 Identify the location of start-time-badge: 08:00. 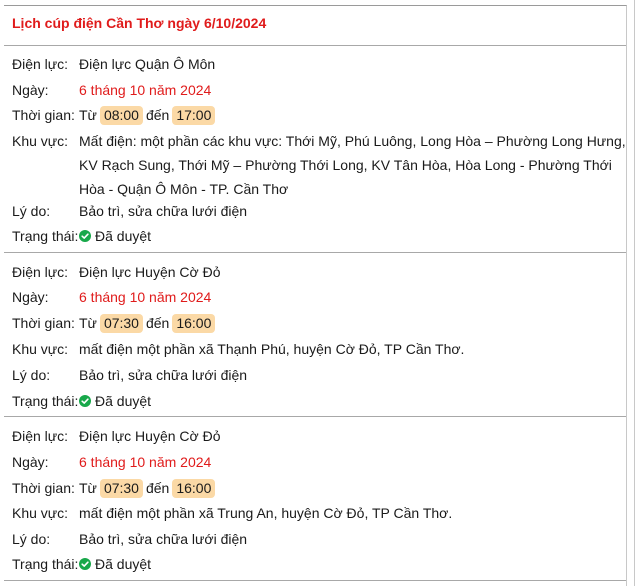
(121, 115).